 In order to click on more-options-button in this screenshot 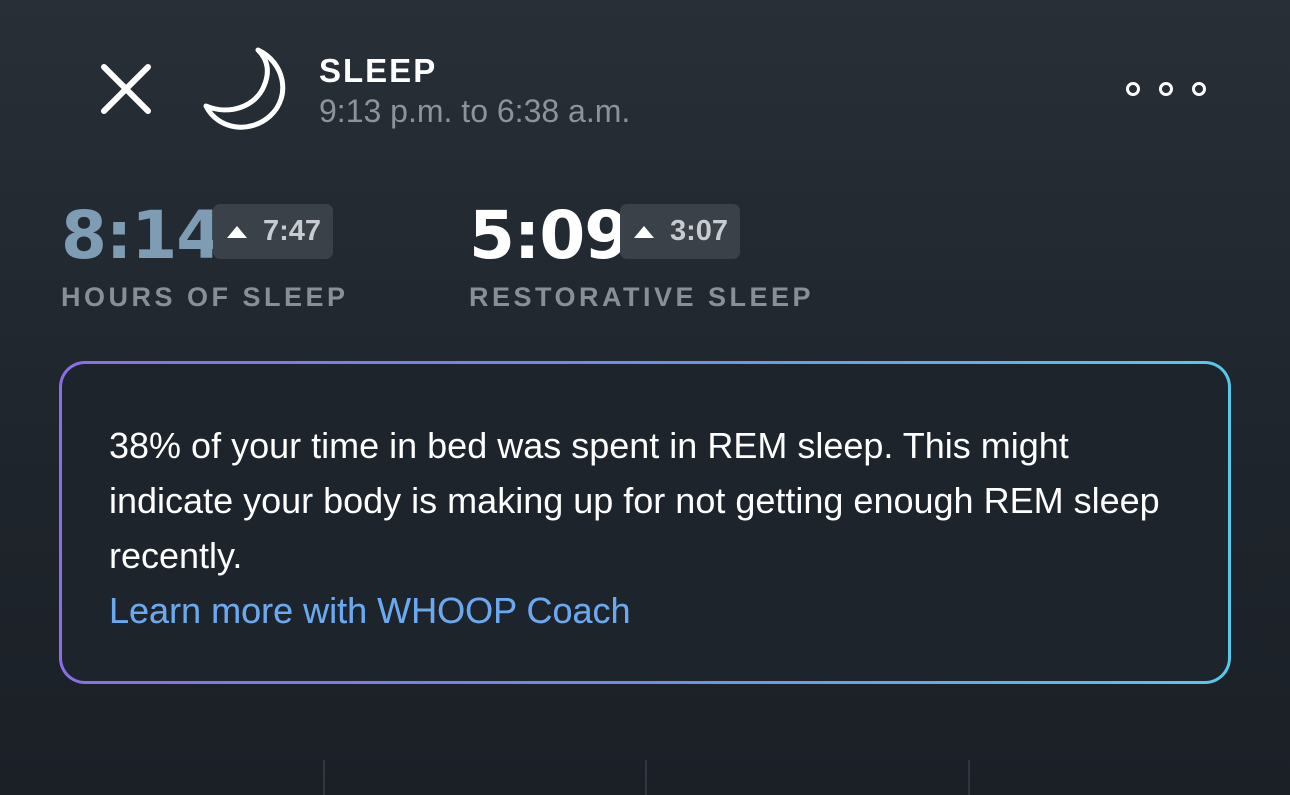, I will do `click(1166, 89)`.